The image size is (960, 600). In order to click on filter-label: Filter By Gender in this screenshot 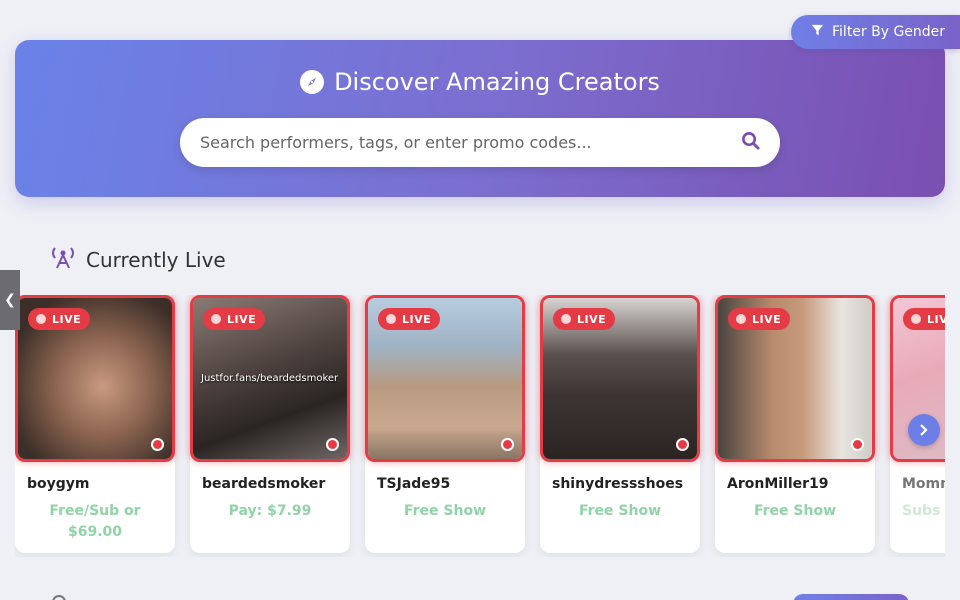, I will do `click(889, 32)`.